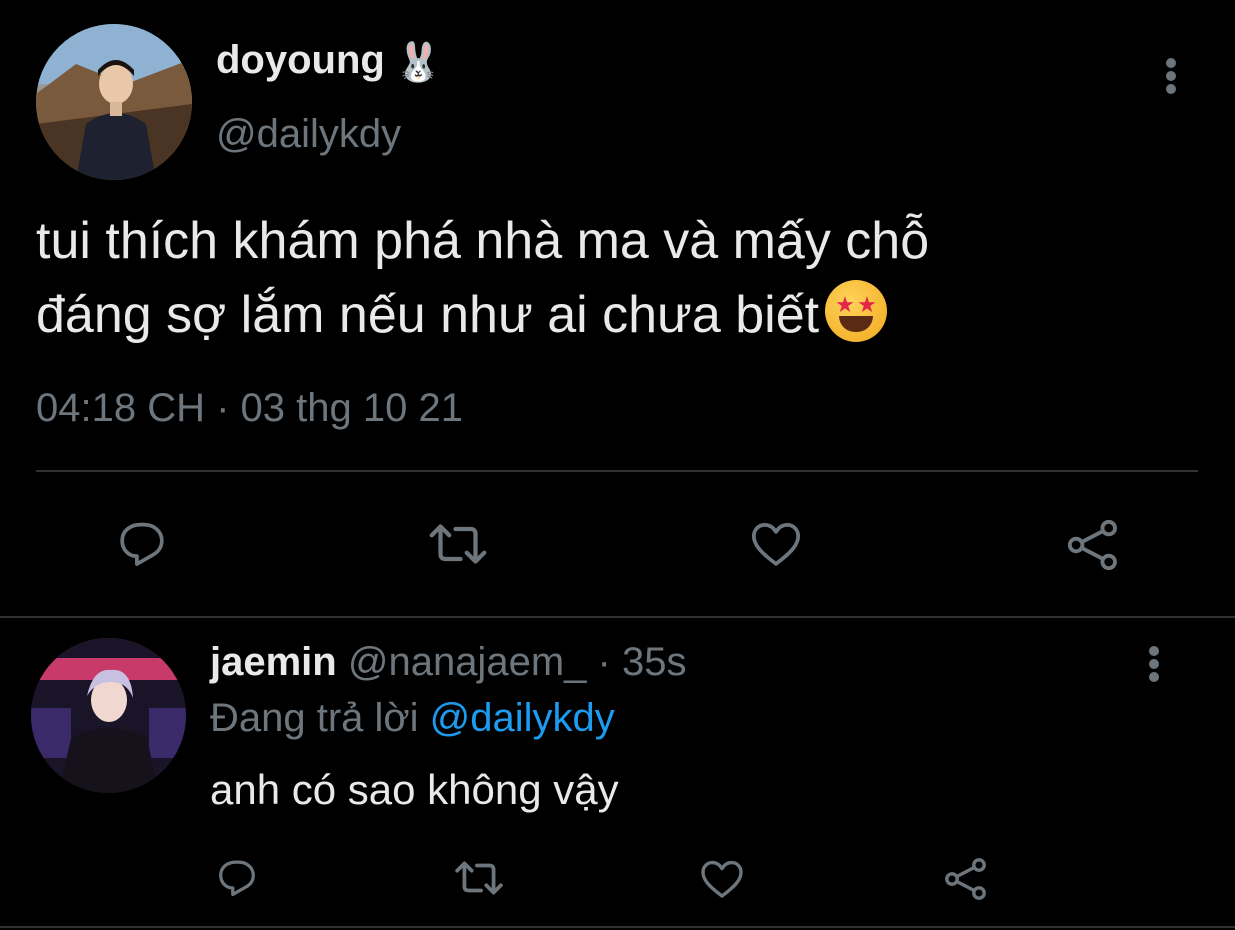  Describe the element at coordinates (300, 60) in the screenshot. I see `author-name-text: doyoung` at that location.